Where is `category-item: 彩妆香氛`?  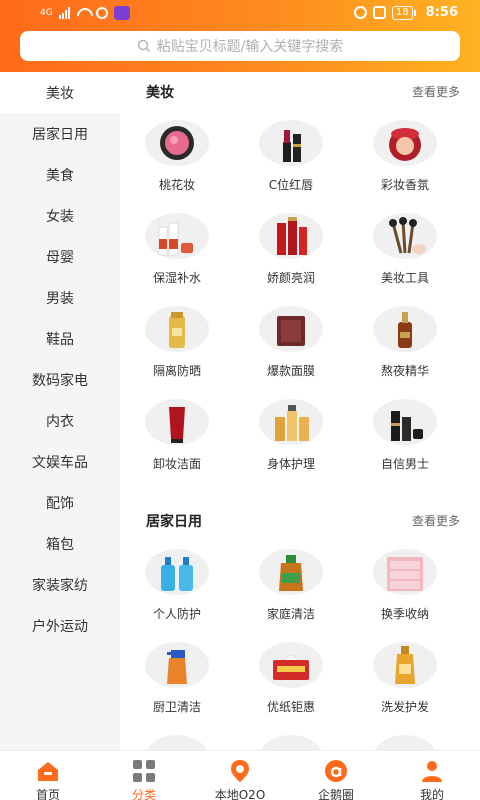 category-item: 彩妆香氛 is located at coordinates (405, 166).